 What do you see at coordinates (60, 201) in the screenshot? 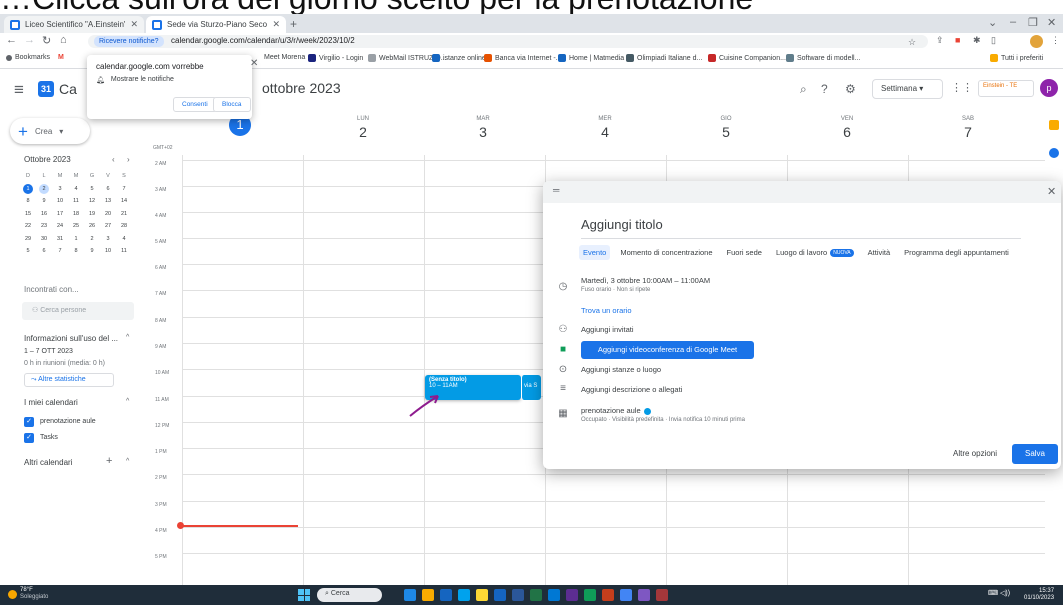
I see `mini-day: 10` at bounding box center [60, 201].